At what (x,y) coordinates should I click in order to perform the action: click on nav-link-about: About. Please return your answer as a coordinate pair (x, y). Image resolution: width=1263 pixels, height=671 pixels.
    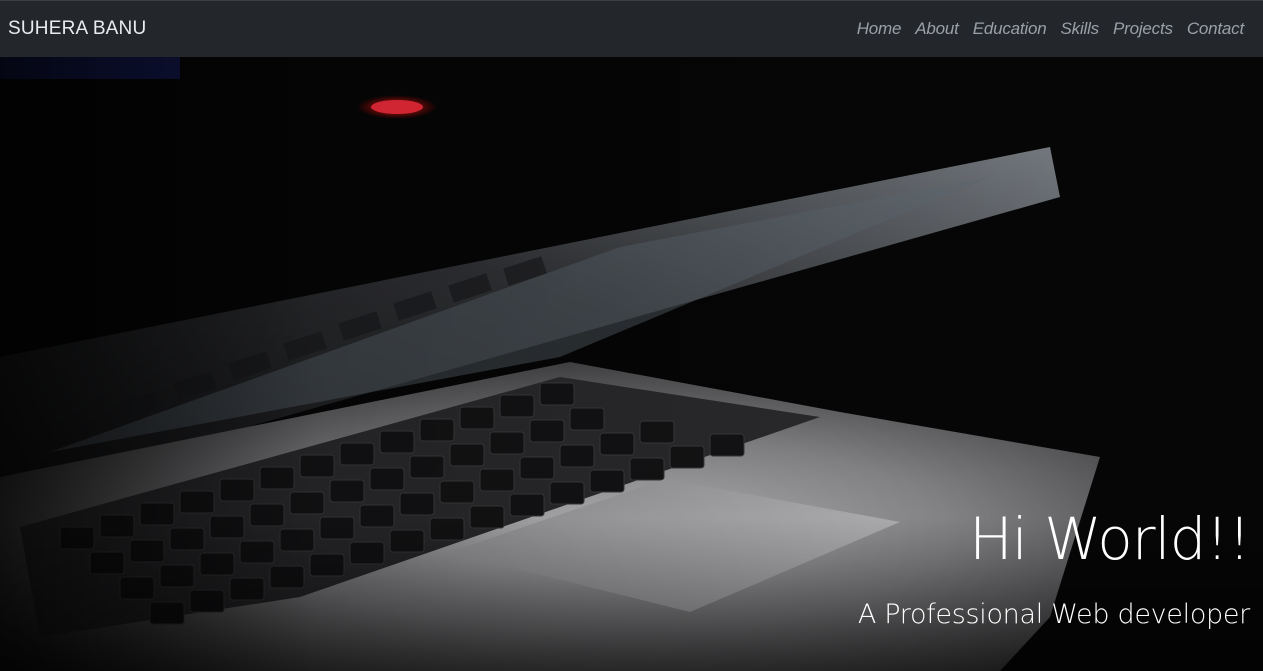
    Looking at the image, I should click on (937, 29).